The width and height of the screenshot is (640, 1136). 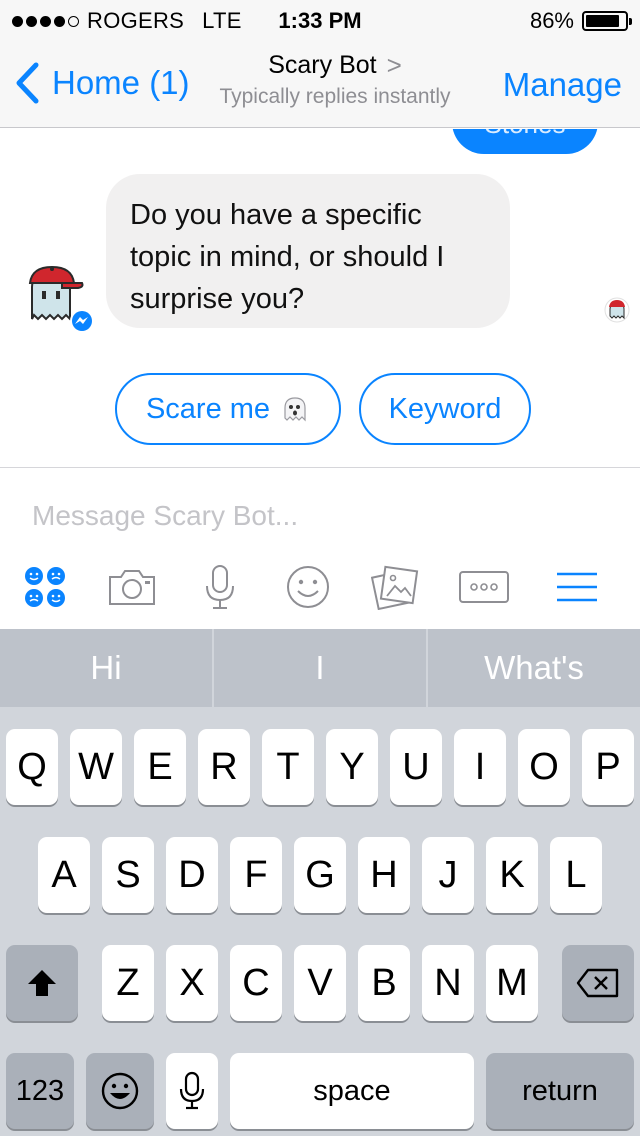 What do you see at coordinates (534, 668) in the screenshot?
I see `suggestion-item: What's` at bounding box center [534, 668].